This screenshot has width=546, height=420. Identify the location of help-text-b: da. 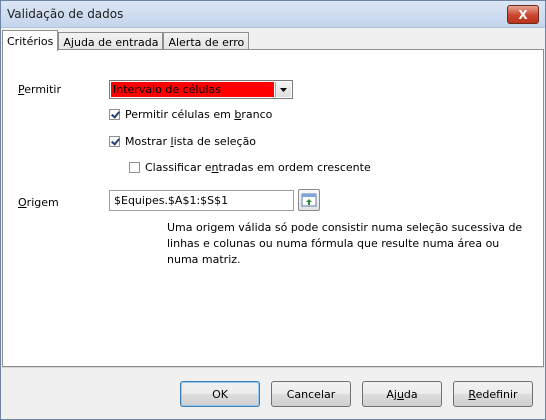
(410, 394).